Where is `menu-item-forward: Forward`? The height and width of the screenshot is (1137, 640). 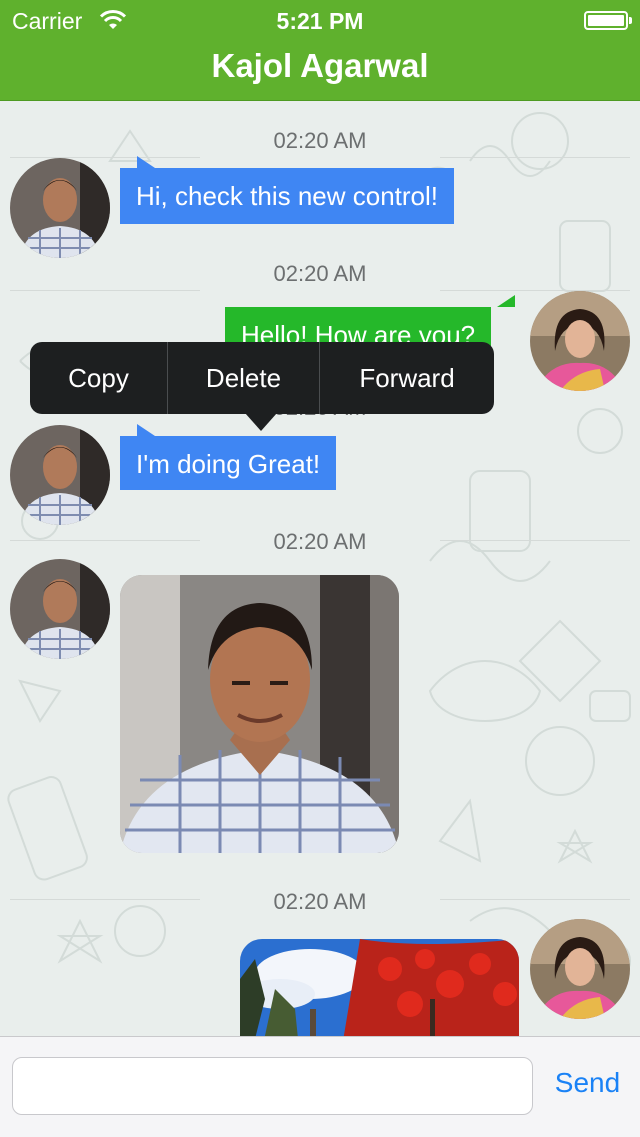 menu-item-forward: Forward is located at coordinates (407, 378).